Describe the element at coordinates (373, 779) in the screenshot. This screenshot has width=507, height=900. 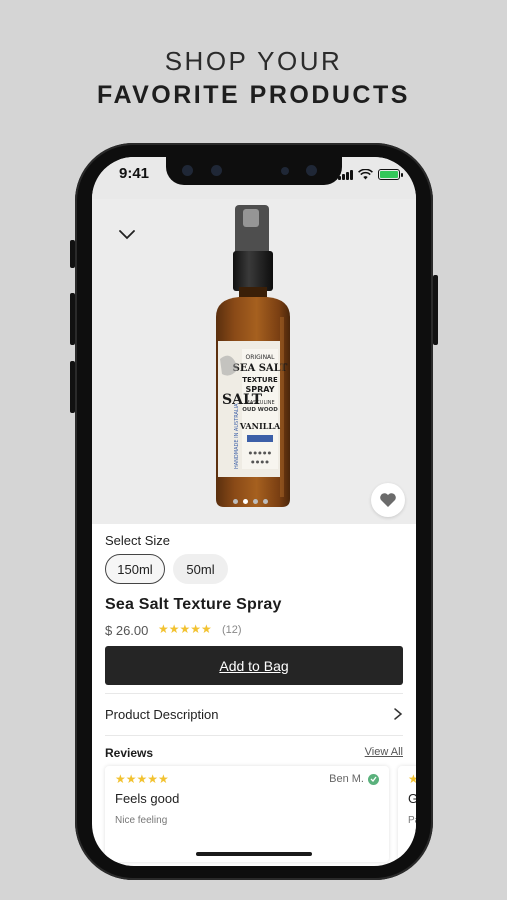
I see `verified-check-icon` at that location.